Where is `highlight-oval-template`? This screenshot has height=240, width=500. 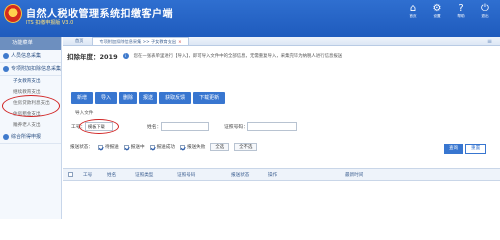 highlight-oval-template is located at coordinates (99, 126).